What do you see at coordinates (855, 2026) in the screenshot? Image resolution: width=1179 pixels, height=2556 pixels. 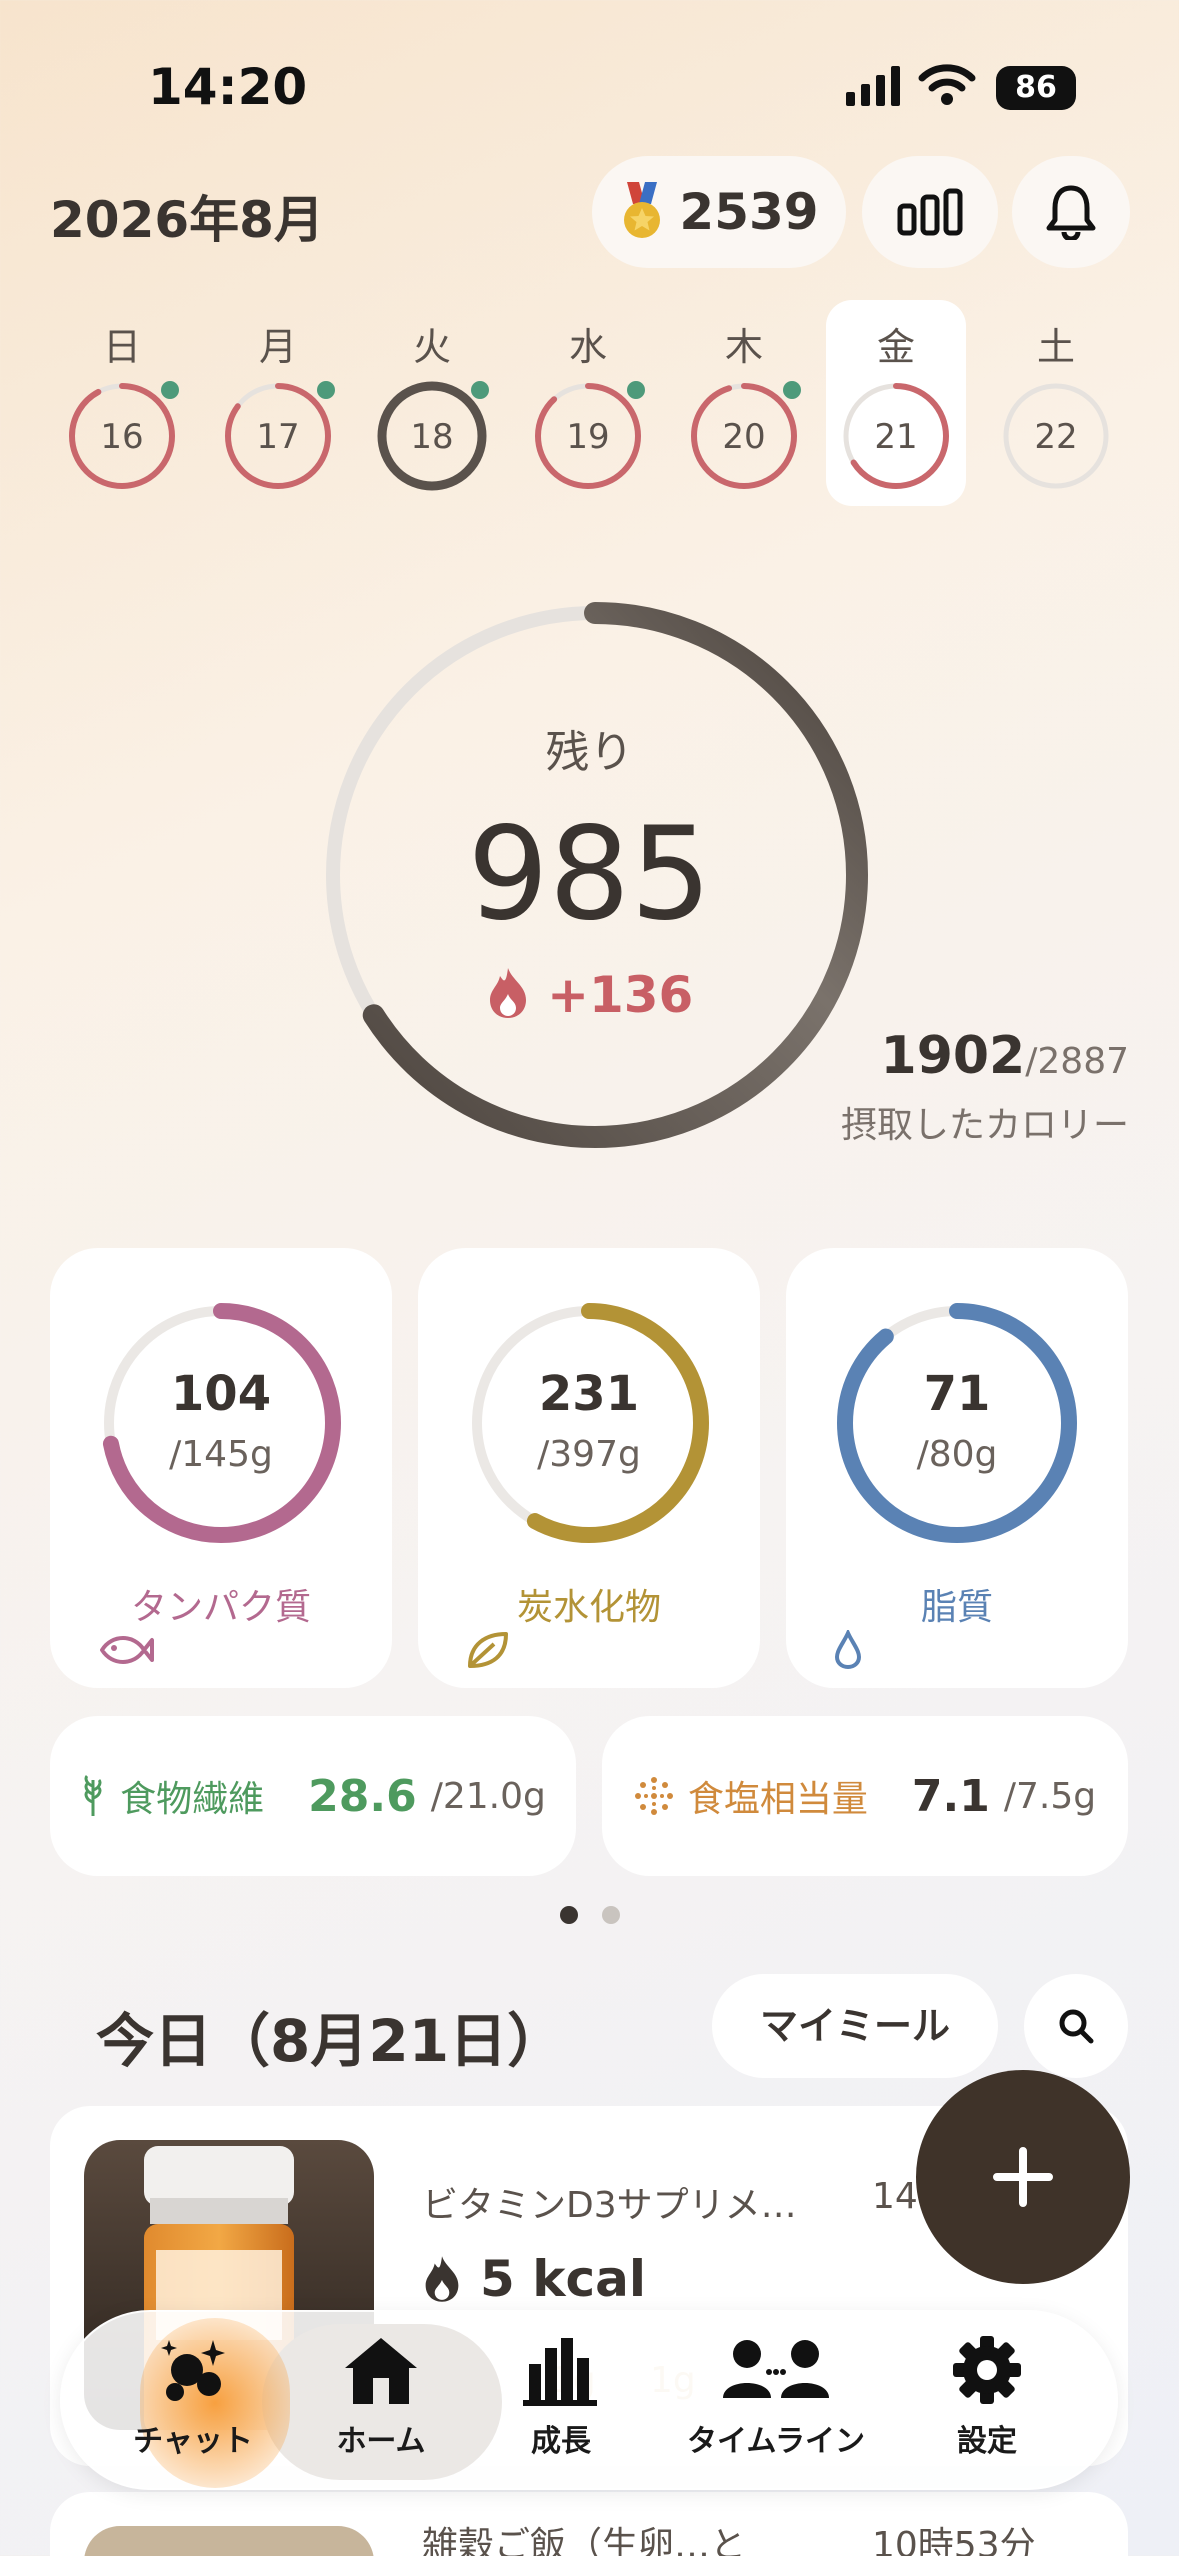 I see `my-meal-button: マイミール` at bounding box center [855, 2026].